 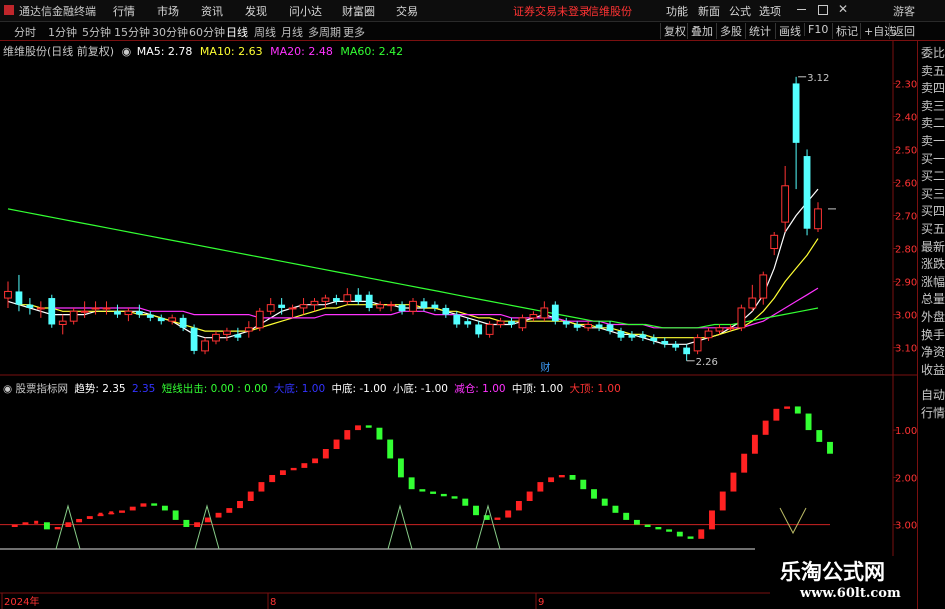 I want to click on side-tab-auto: 自动, so click(x=933, y=394).